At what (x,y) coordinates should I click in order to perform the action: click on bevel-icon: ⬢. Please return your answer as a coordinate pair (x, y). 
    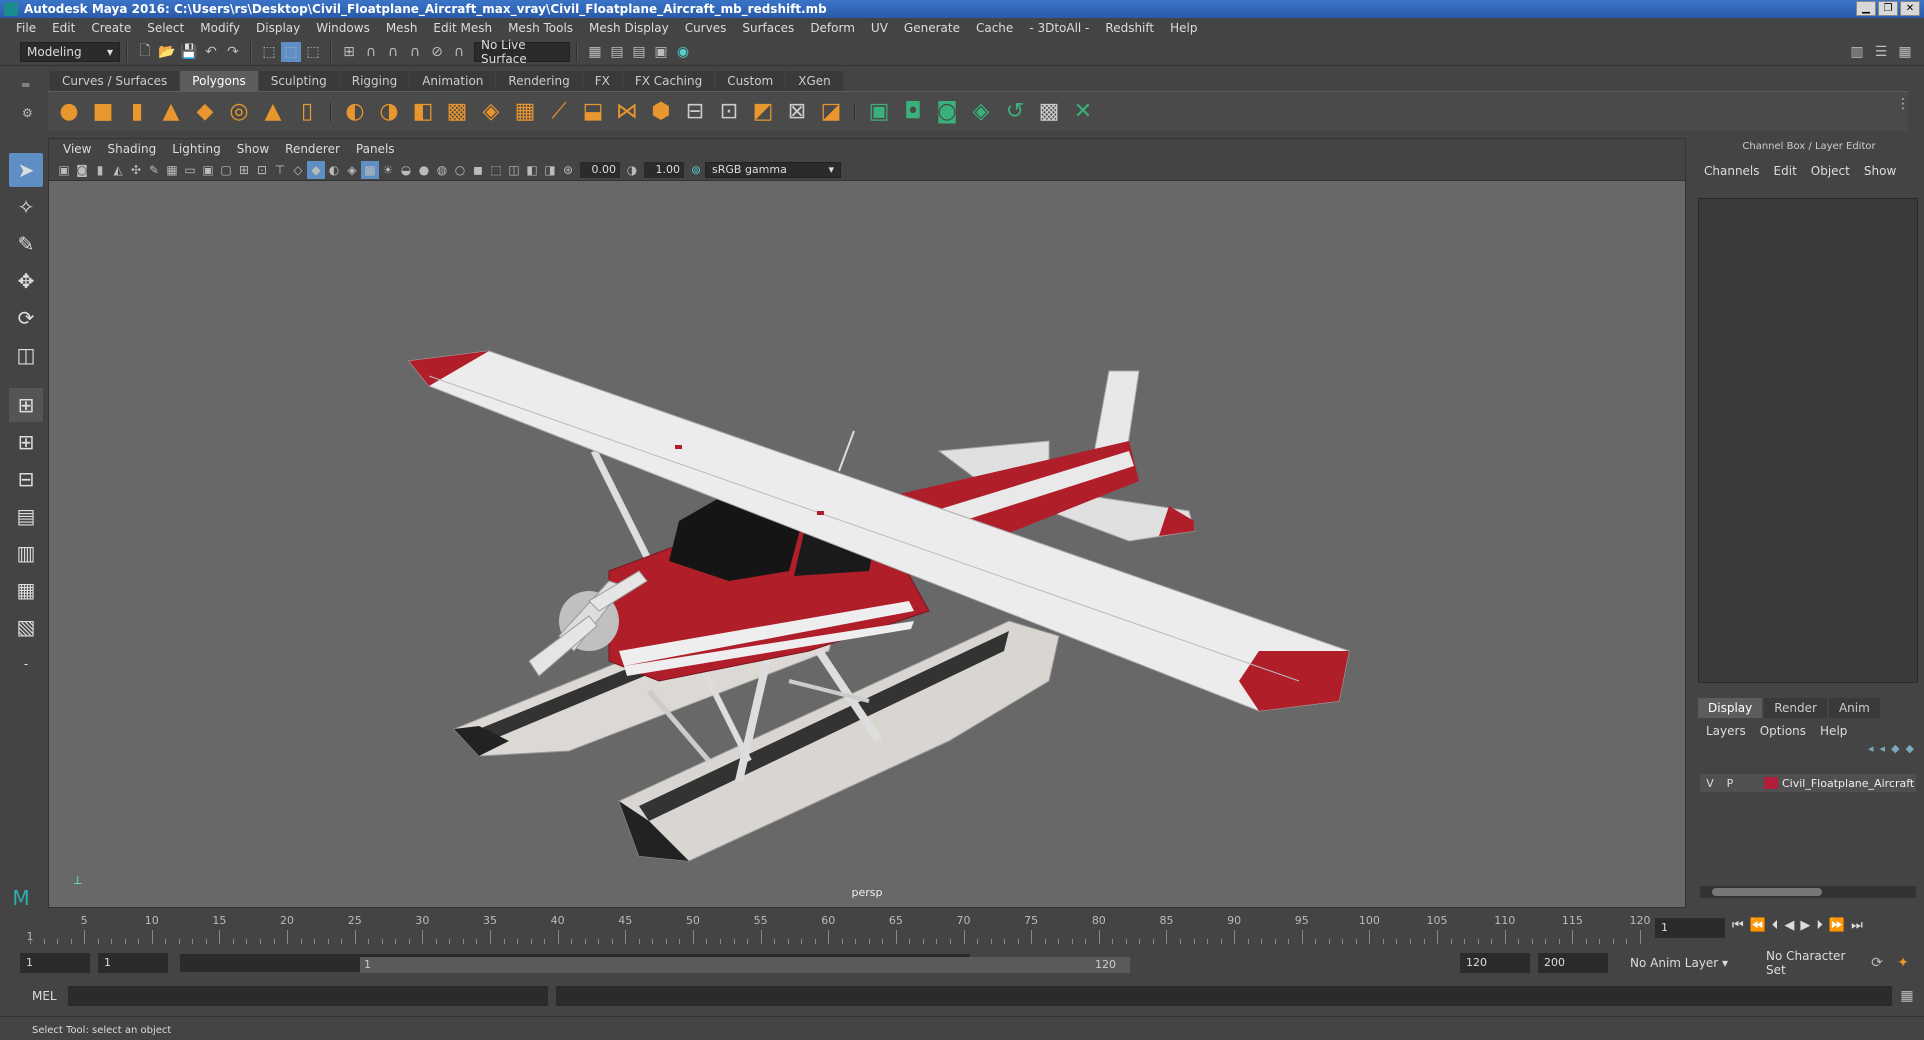
    Looking at the image, I should click on (661, 112).